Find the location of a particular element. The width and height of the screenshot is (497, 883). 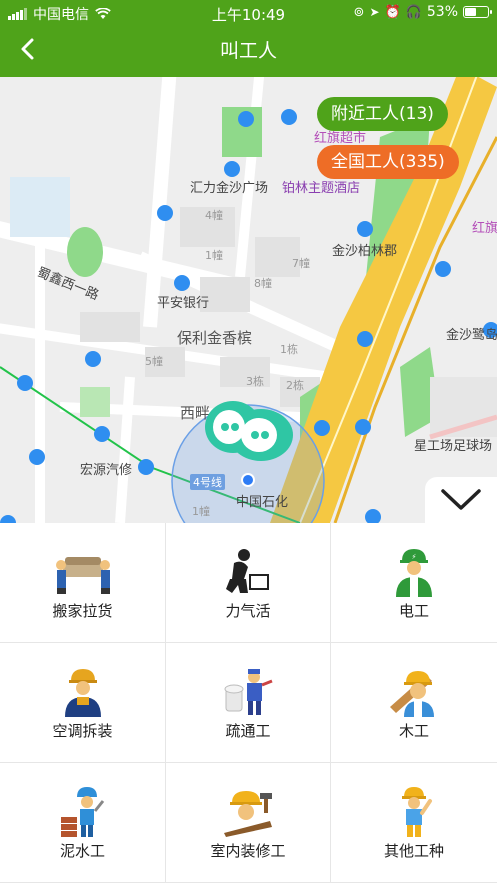

battery-icon is located at coordinates (477, 12).